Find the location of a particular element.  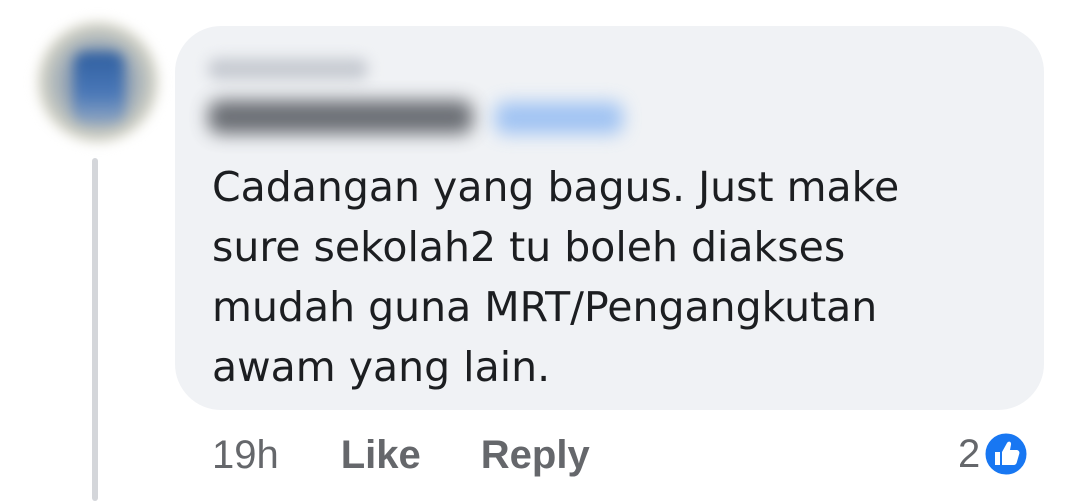

comment-actions: 19h Like Reply is located at coordinates (401, 455).